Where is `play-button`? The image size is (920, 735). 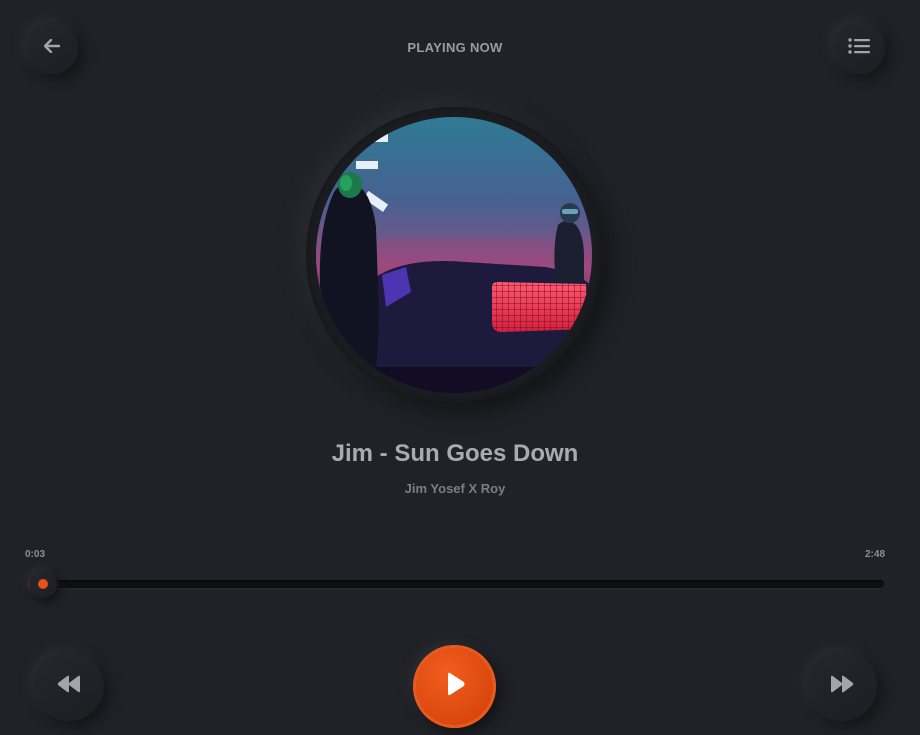
play-button is located at coordinates (454, 686).